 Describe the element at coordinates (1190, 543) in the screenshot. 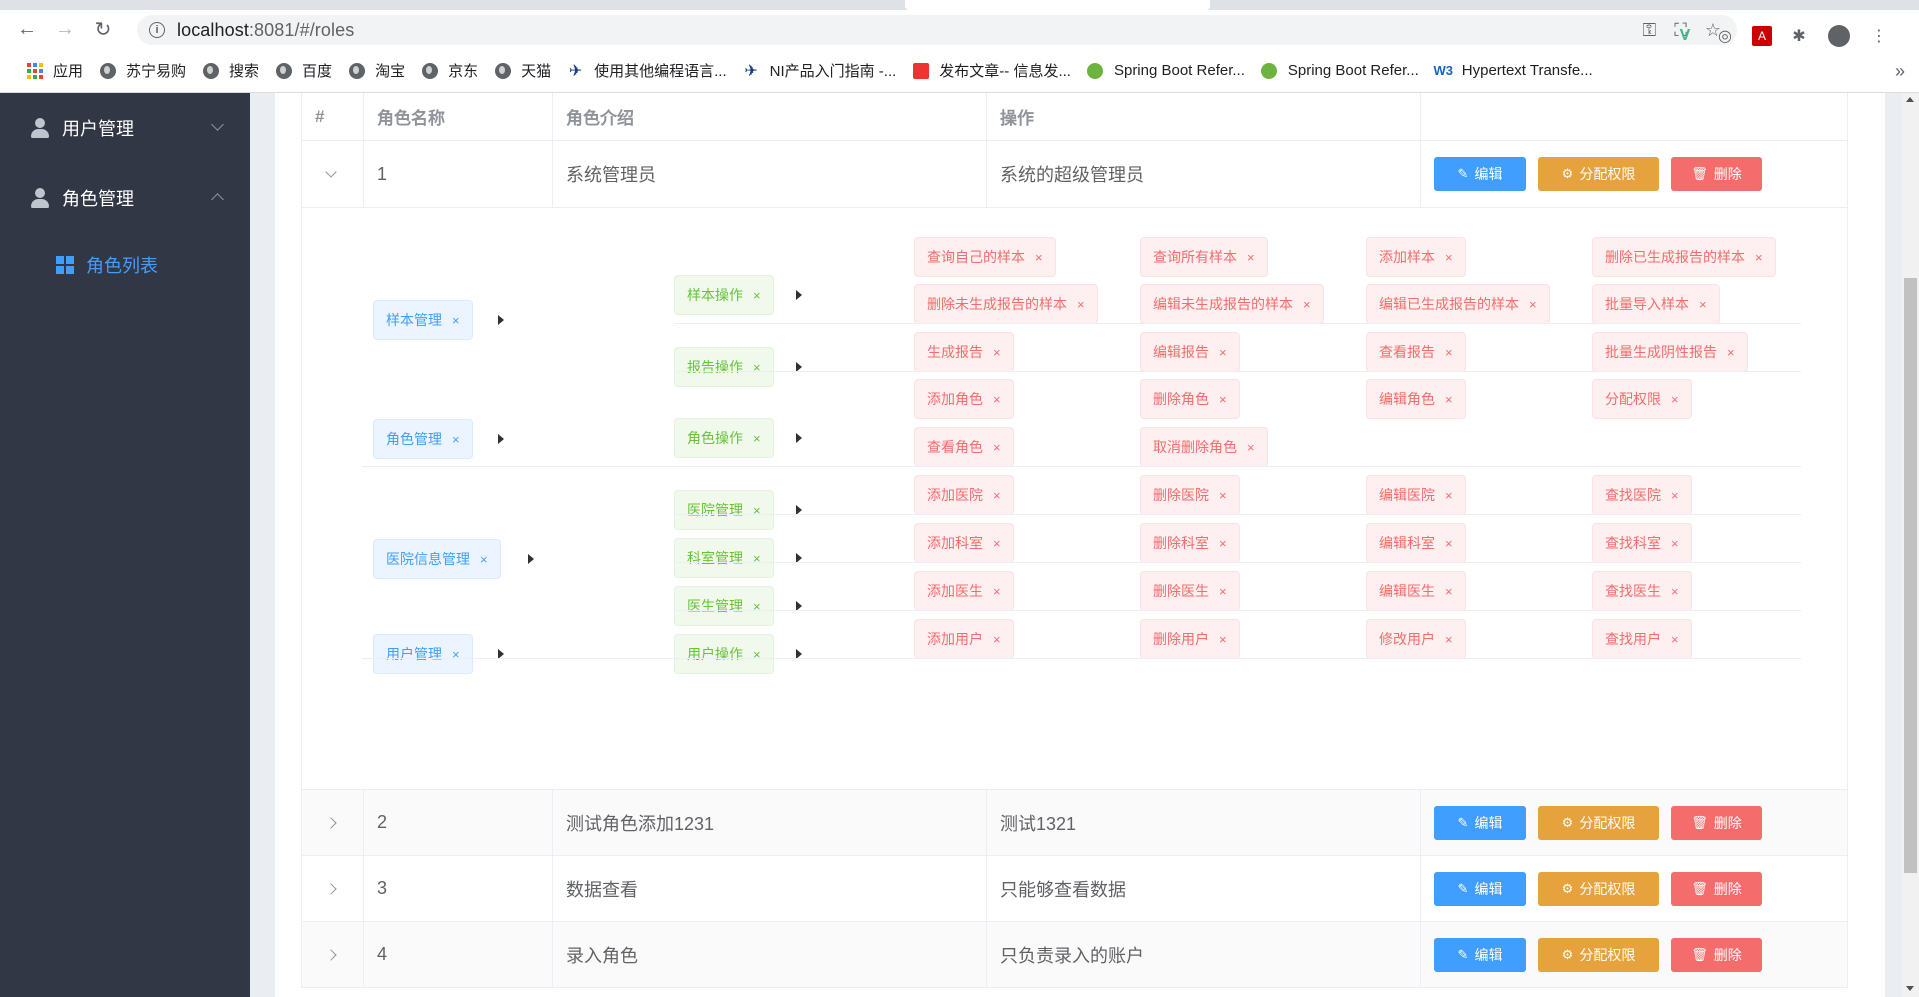

I see `right-tag: 删除科室 ×` at that location.